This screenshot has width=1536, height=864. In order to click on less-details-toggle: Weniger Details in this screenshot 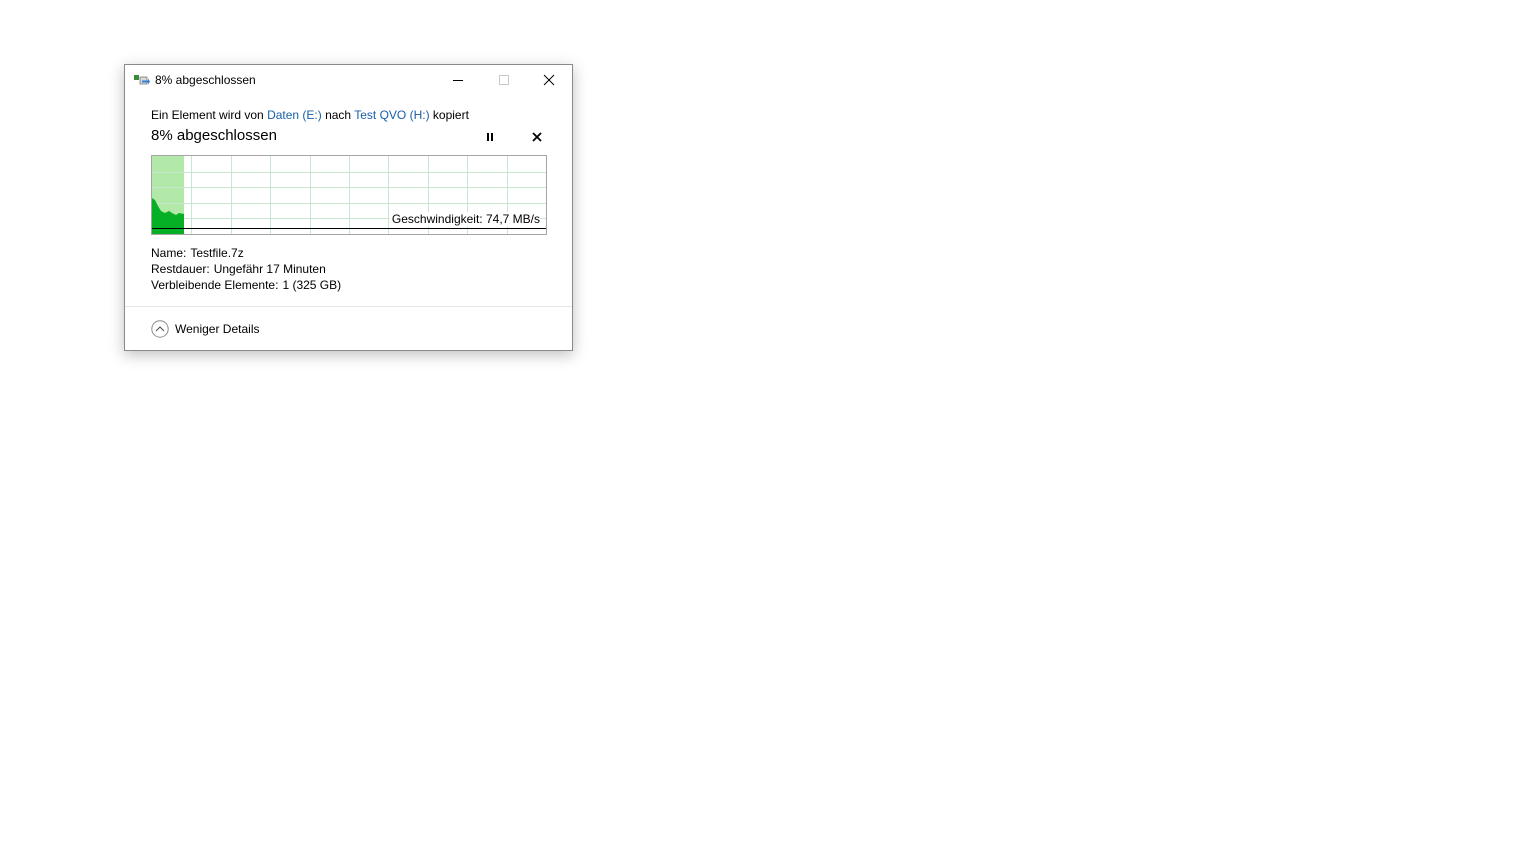, I will do `click(205, 329)`.